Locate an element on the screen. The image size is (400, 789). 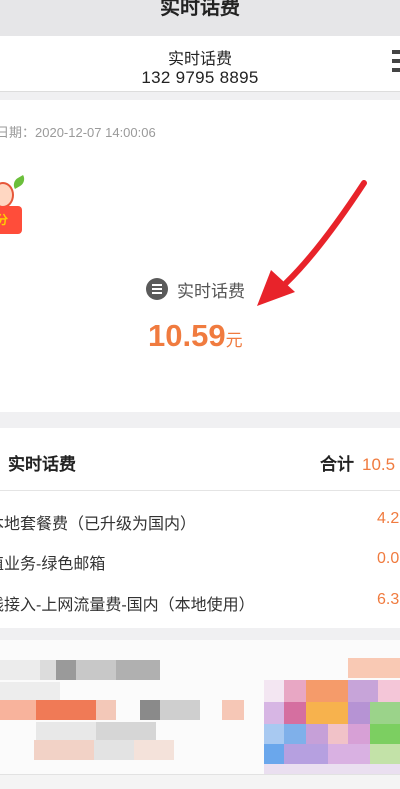
account-header: 实时话费 132 9795 8895 is located at coordinates (200, 64).